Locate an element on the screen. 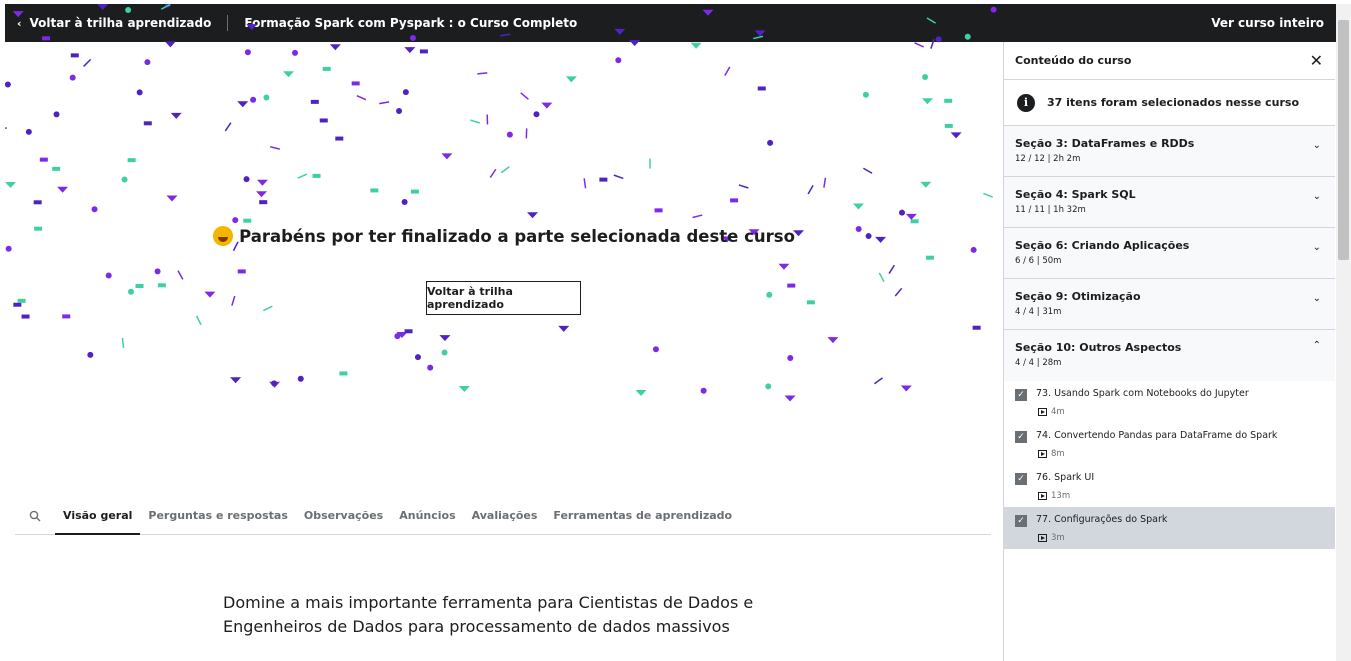 This screenshot has width=1351, height=661. back-to-path-link: ‹ Voltar à trilha aprendizado is located at coordinates (108, 23).